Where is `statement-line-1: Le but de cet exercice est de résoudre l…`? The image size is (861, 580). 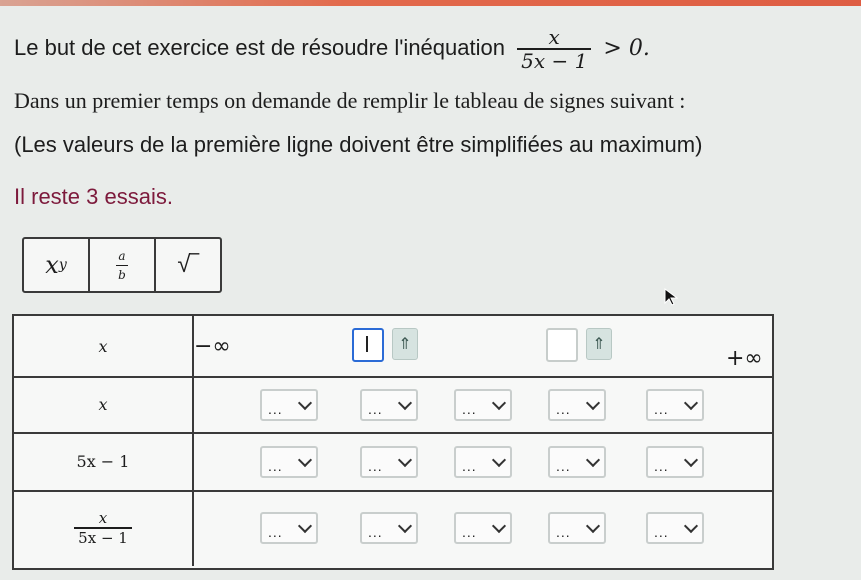
statement-line-1: Le but de cet exercice est de résoudre l… is located at coordinates (332, 49).